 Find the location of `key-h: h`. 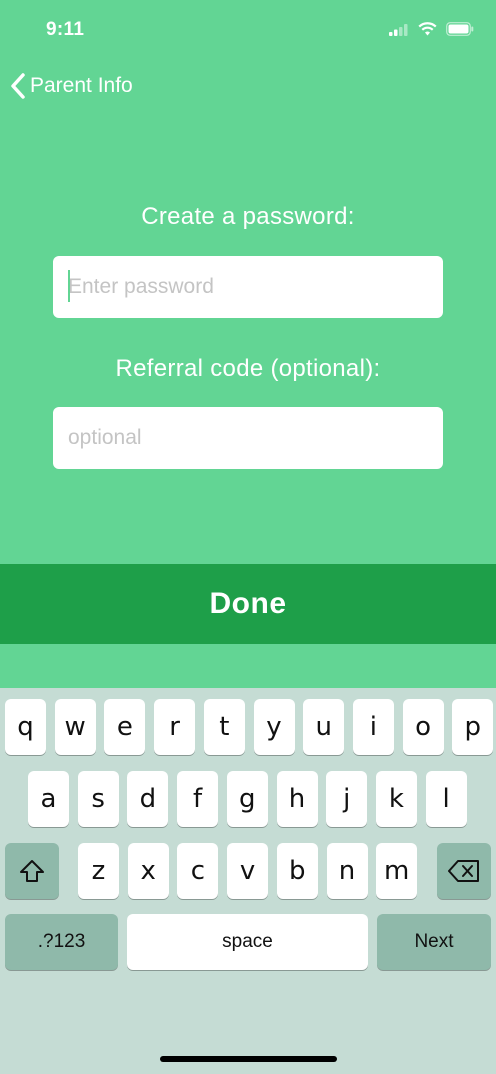

key-h: h is located at coordinates (297, 799).